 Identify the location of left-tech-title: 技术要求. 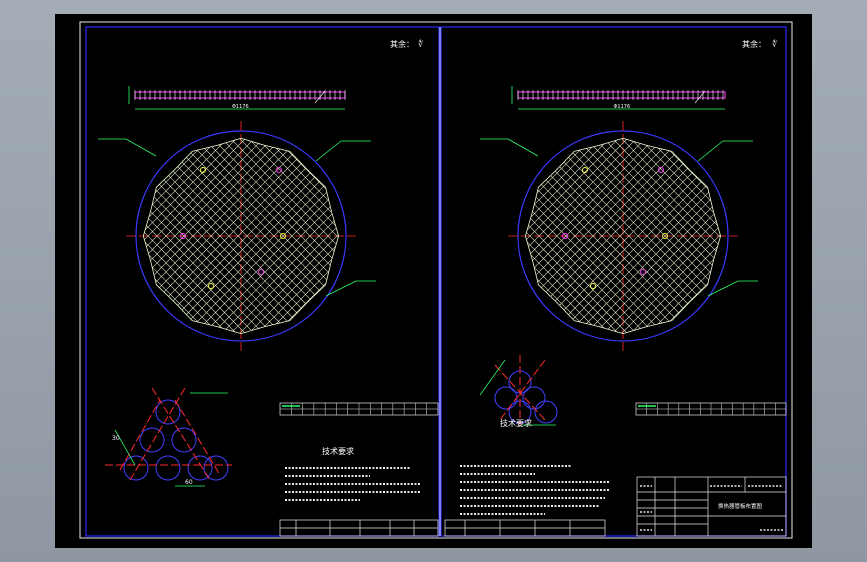
(338, 451).